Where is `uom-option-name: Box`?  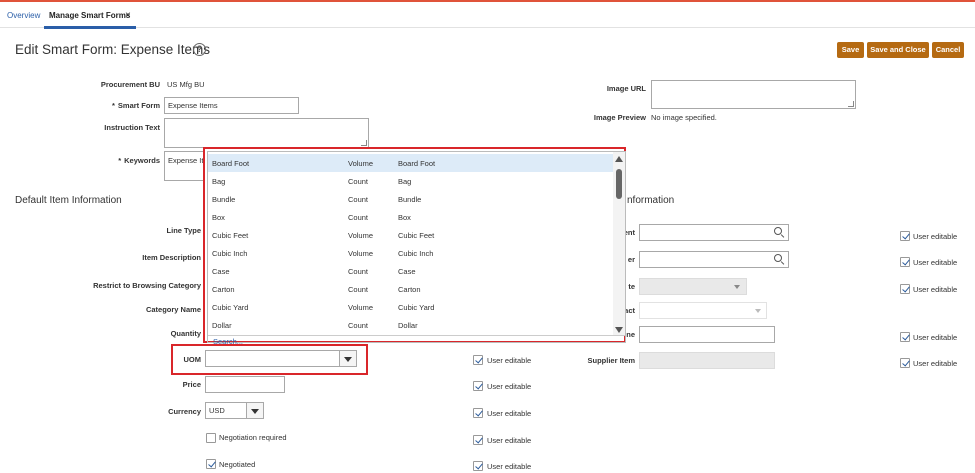 uom-option-name: Box is located at coordinates (218, 217).